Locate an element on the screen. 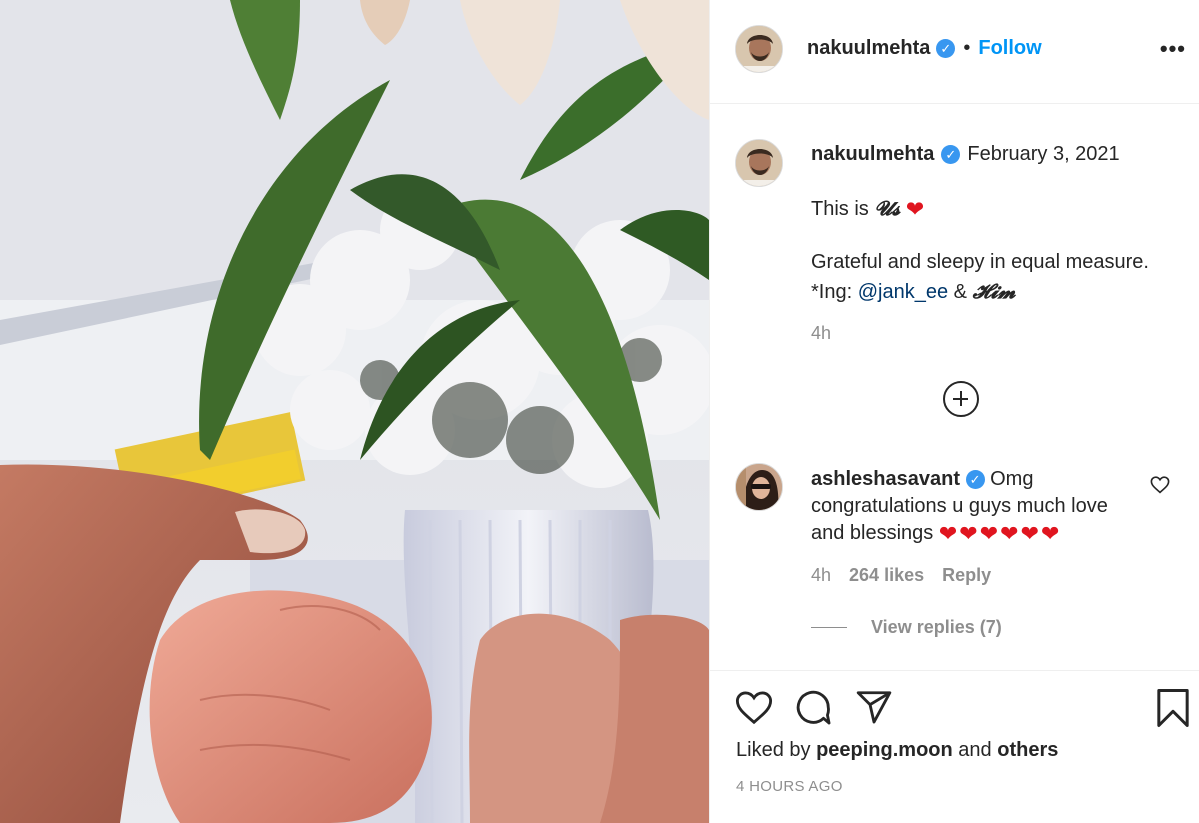 The width and height of the screenshot is (1199, 823). view-replies-button: View replies (7) is located at coordinates (906, 627).